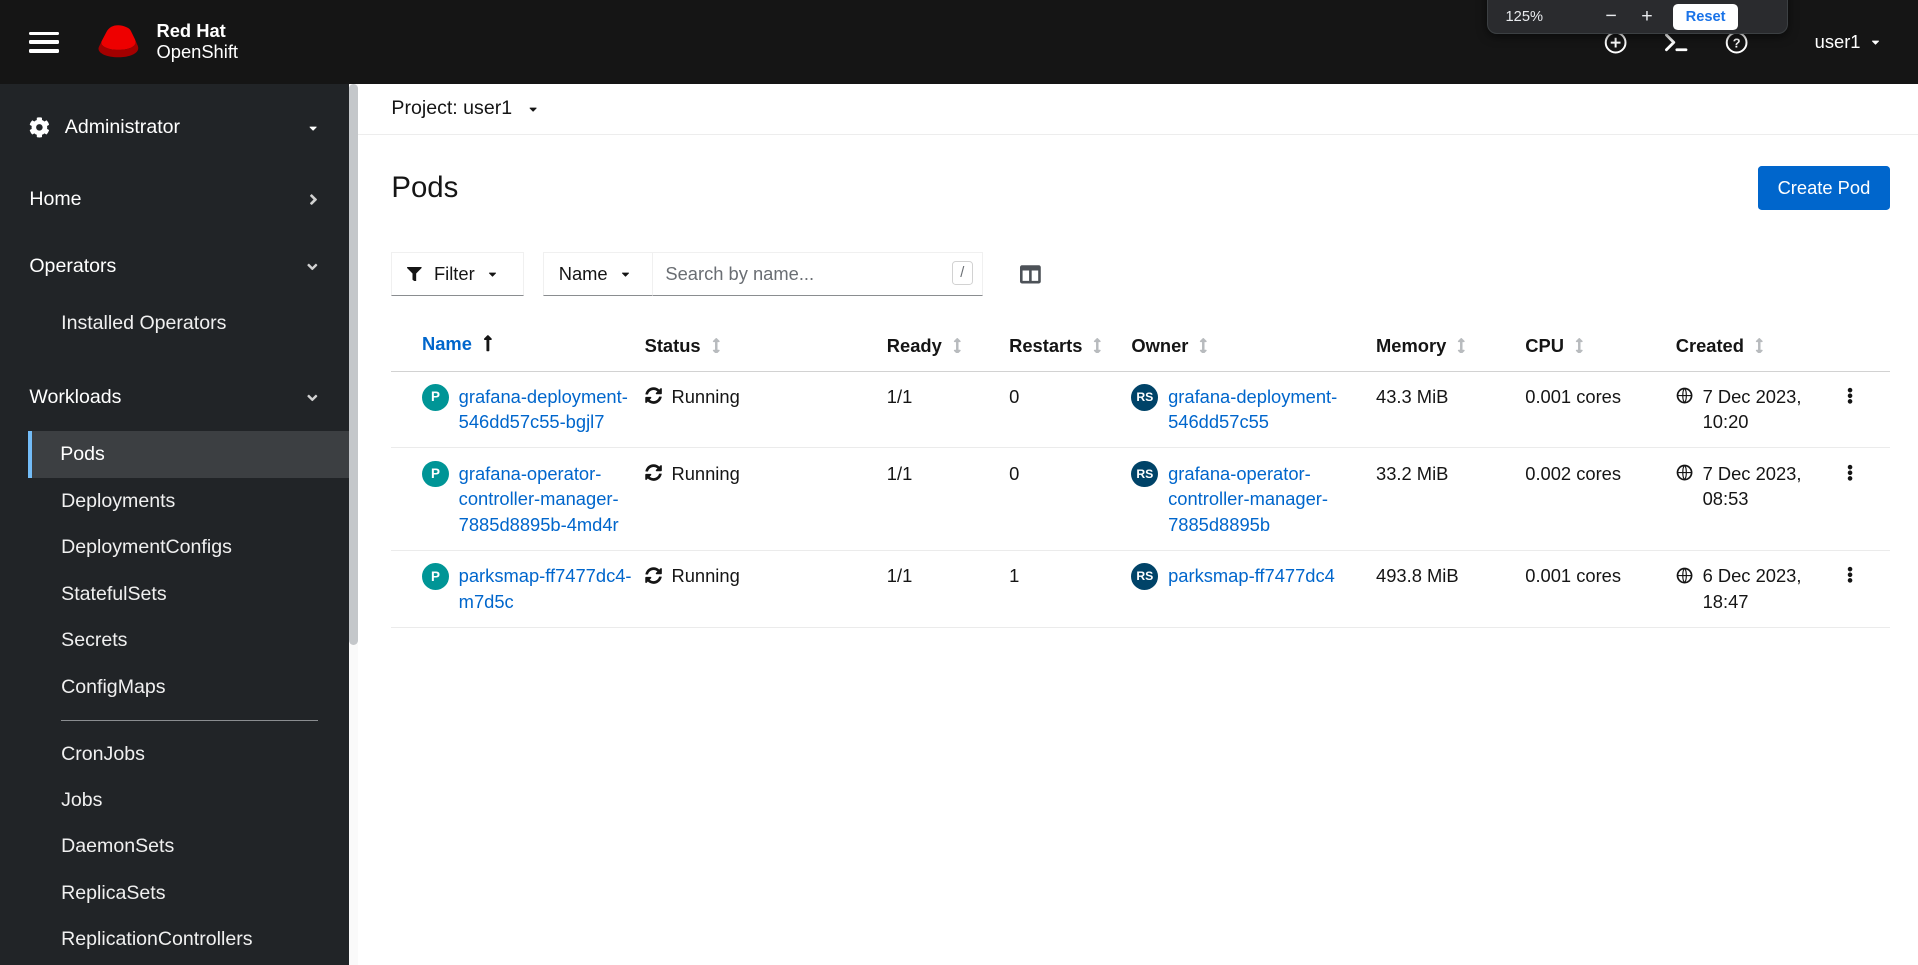  What do you see at coordinates (188, 501) in the screenshot?
I see `sidebar-item-deployments: Deployments` at bounding box center [188, 501].